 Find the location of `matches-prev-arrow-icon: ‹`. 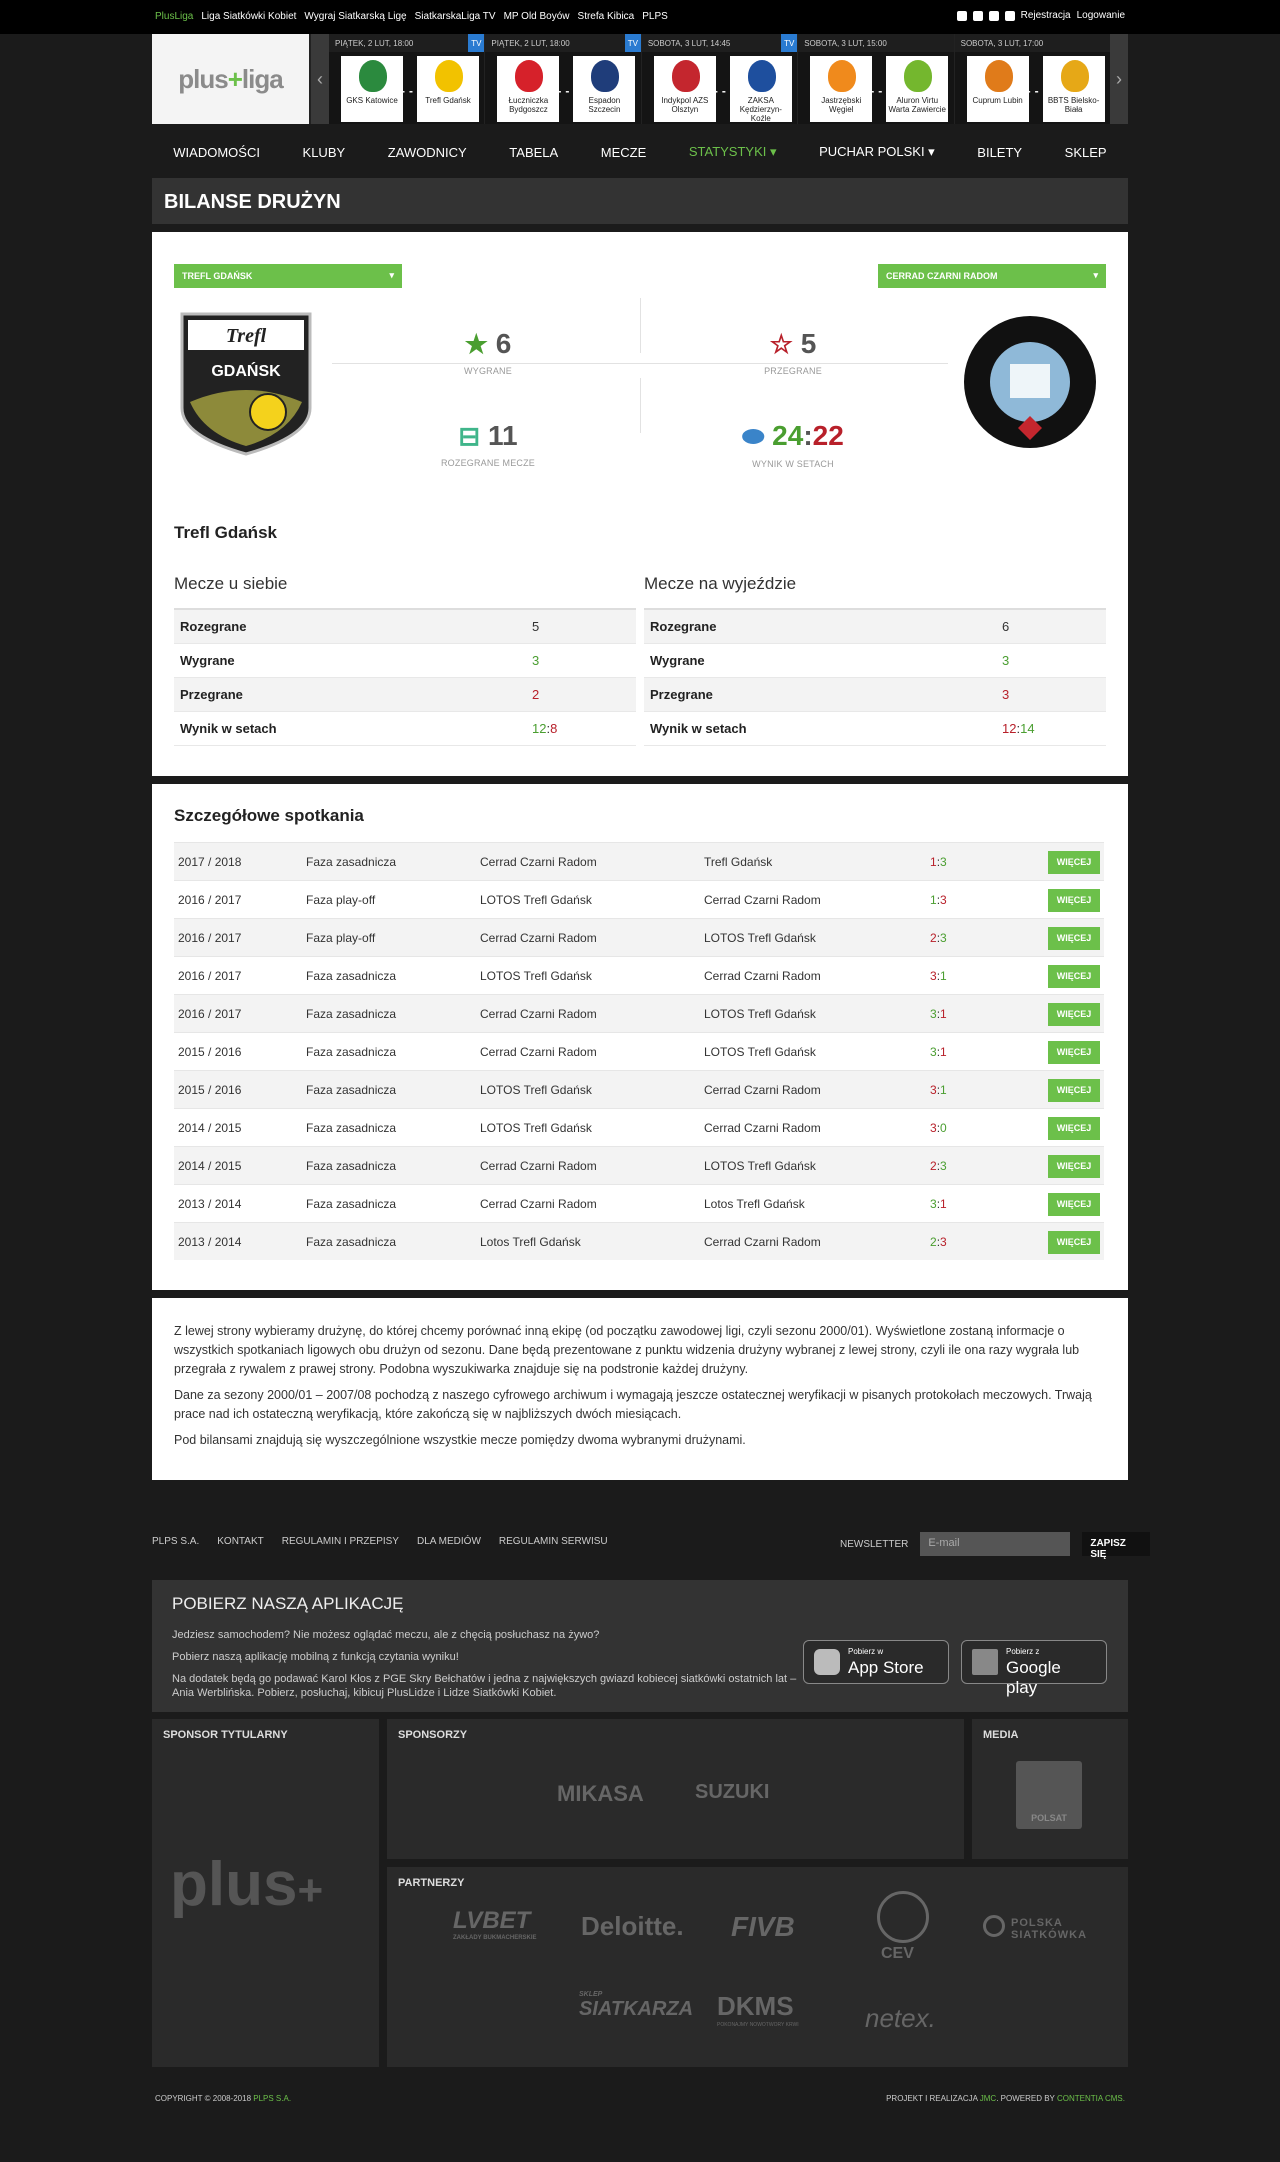

matches-prev-arrow-icon: ‹ is located at coordinates (320, 79).